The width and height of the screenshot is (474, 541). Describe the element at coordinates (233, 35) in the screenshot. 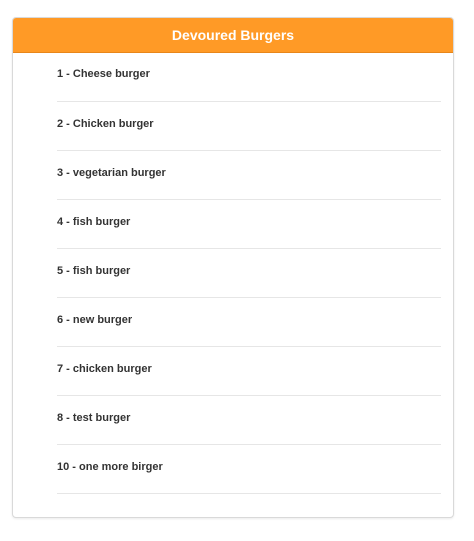

I see `panel-title: Devoured Burgers` at that location.